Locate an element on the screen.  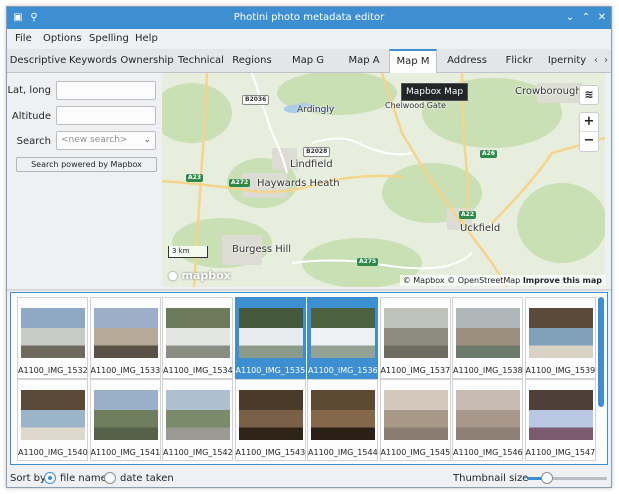
map-place-ardingly: Ardingly is located at coordinates (316, 110).